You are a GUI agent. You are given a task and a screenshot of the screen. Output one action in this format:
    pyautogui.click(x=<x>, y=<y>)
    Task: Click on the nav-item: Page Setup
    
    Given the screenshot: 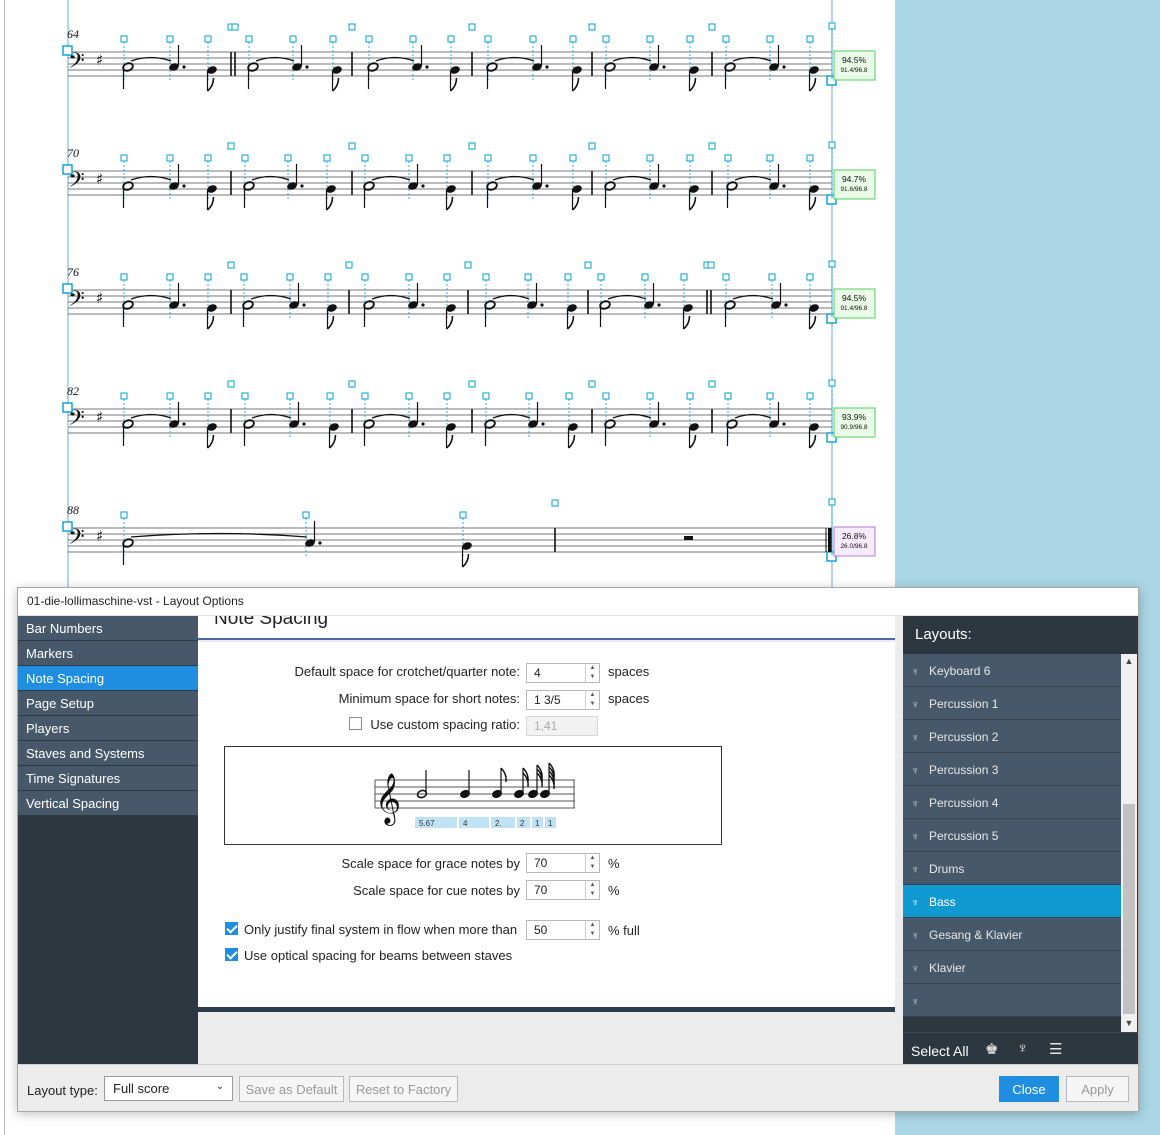 What is the action you would take?
    pyautogui.click(x=108, y=703)
    